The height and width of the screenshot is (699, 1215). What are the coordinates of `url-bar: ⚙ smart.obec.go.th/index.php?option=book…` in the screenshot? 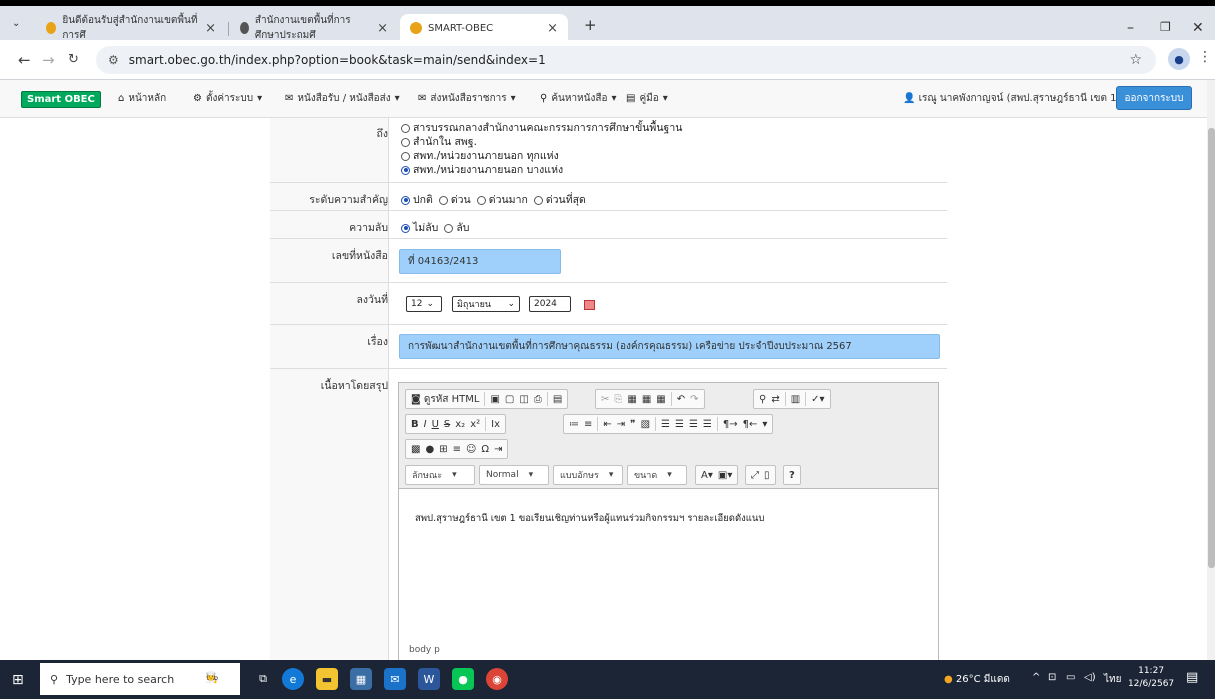 It's located at (626, 60).